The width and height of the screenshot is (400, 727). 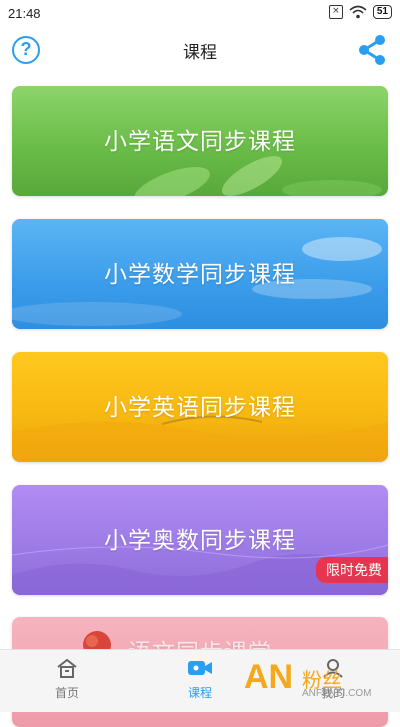 I want to click on status-time: 21:48, so click(x=24, y=13).